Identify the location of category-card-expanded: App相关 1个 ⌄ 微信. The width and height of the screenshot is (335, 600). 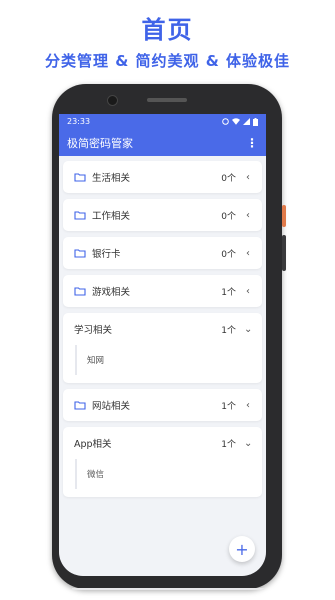
(162, 462).